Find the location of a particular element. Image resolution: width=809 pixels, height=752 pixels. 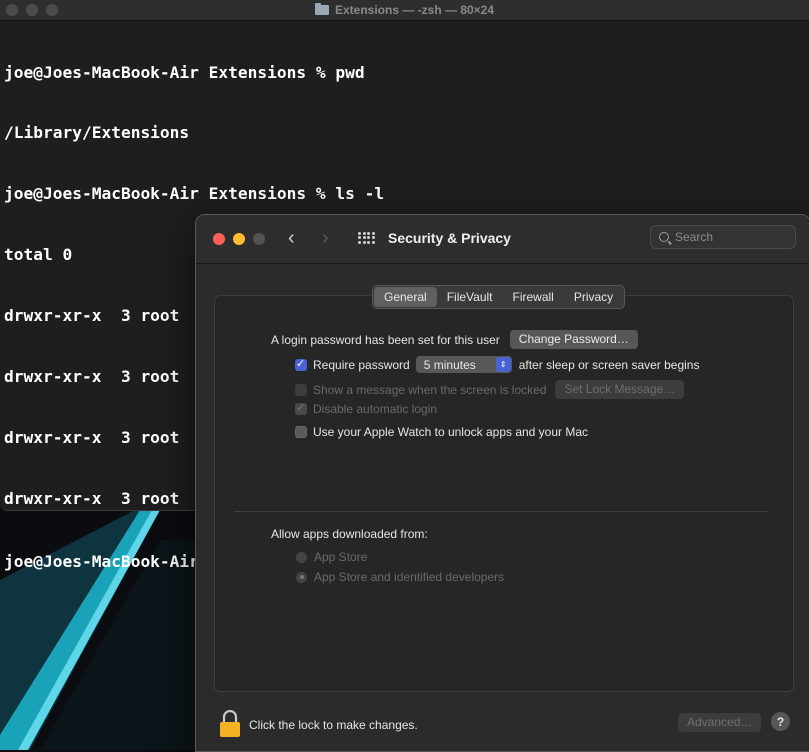

require-password-suffix: after sleep or screen saver begins is located at coordinates (609, 364).